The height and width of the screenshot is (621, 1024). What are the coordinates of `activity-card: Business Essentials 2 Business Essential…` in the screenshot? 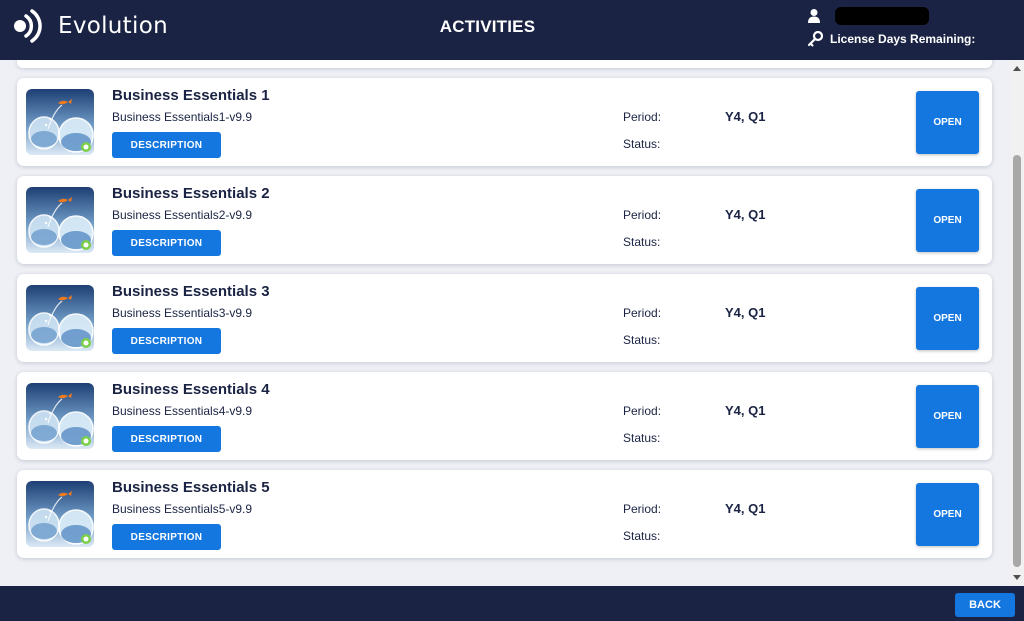 It's located at (504, 220).